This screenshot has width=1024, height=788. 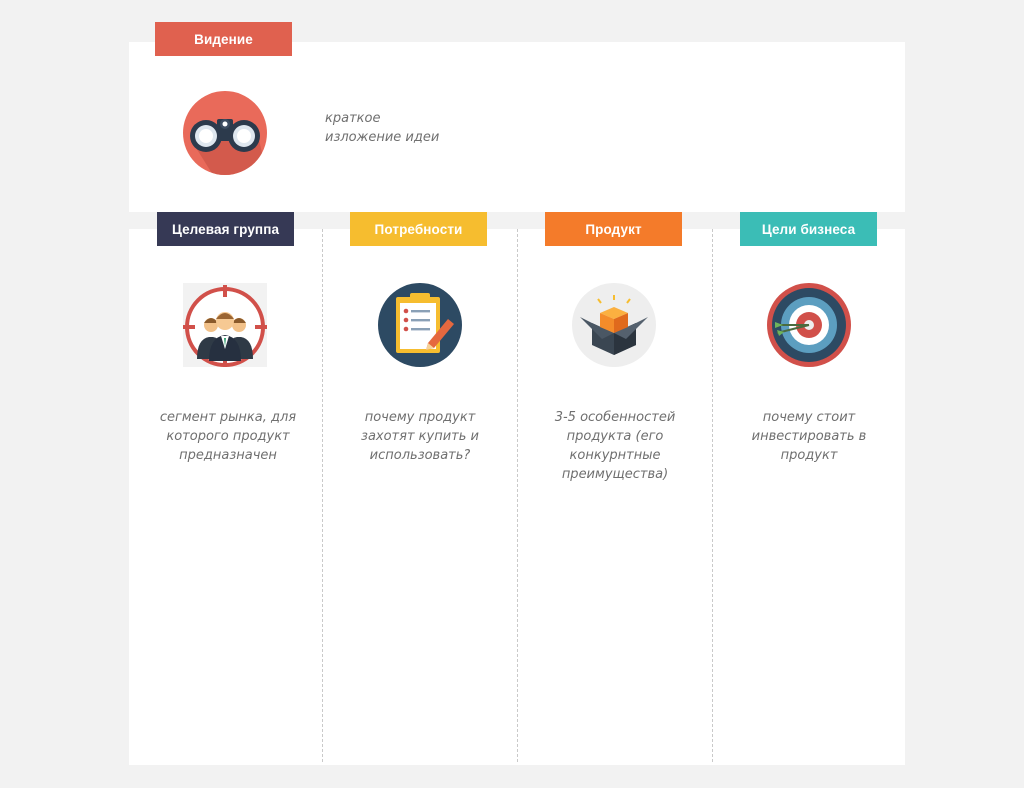 I want to click on business-goals-label: Цели бизнеса, so click(x=808, y=229).